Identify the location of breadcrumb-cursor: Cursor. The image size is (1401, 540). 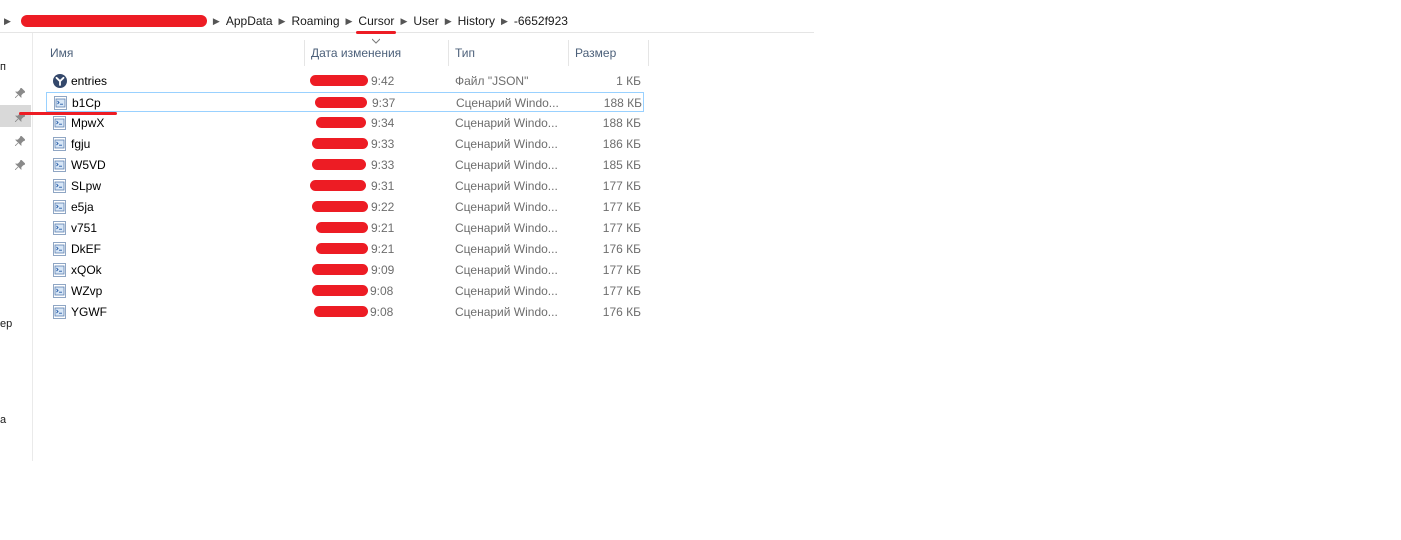
(376, 24).